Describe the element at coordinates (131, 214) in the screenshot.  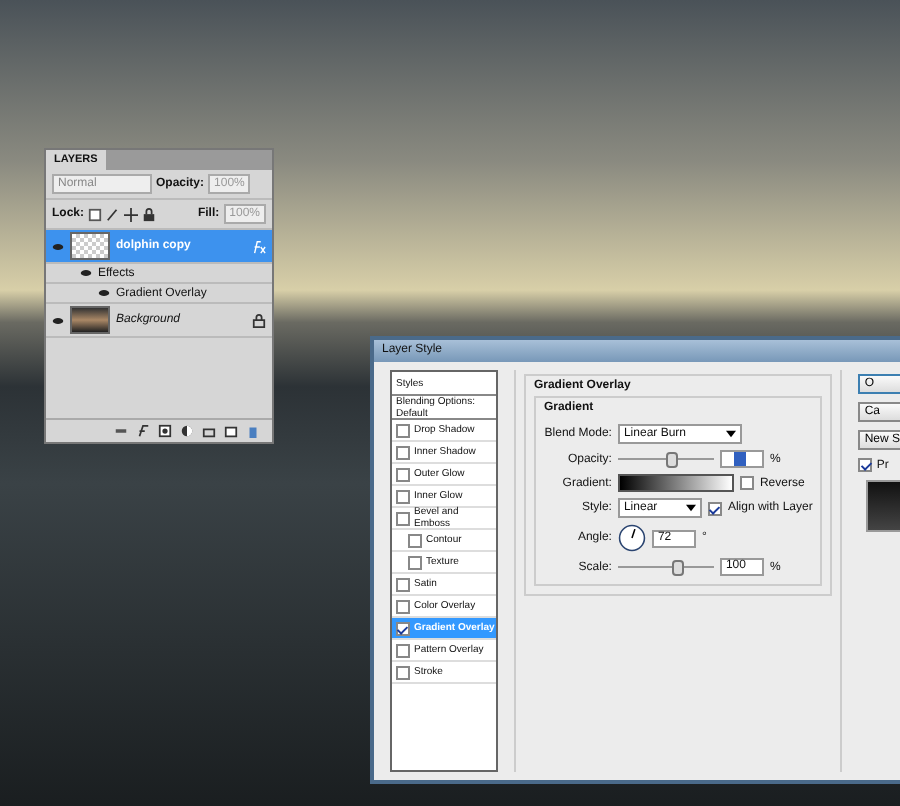
I see `move-icon` at that location.